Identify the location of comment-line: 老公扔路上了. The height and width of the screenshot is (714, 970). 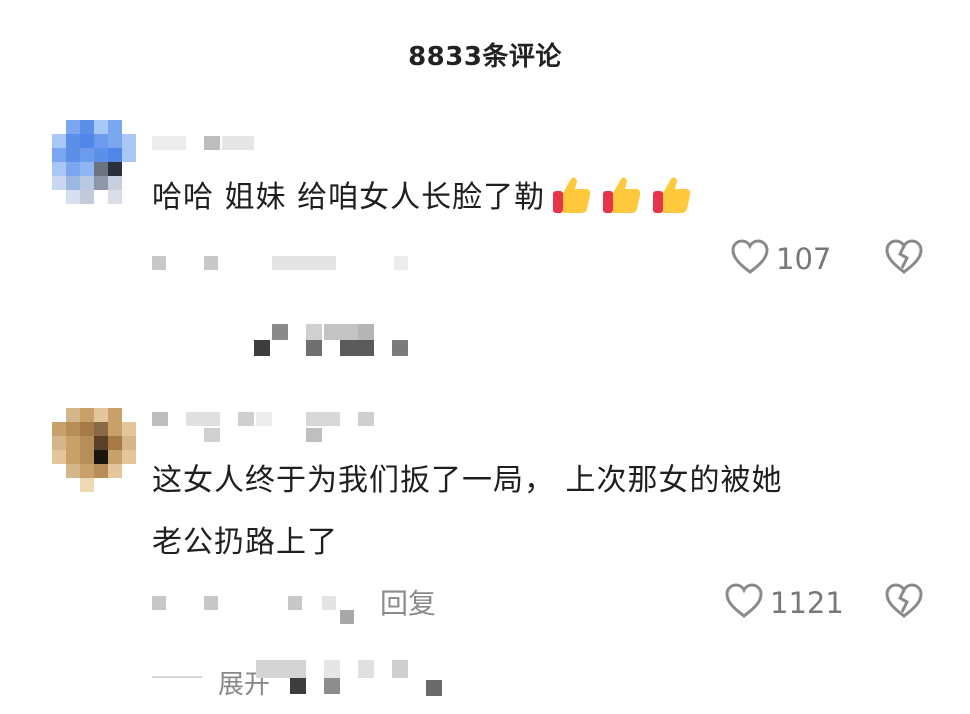
(245, 542).